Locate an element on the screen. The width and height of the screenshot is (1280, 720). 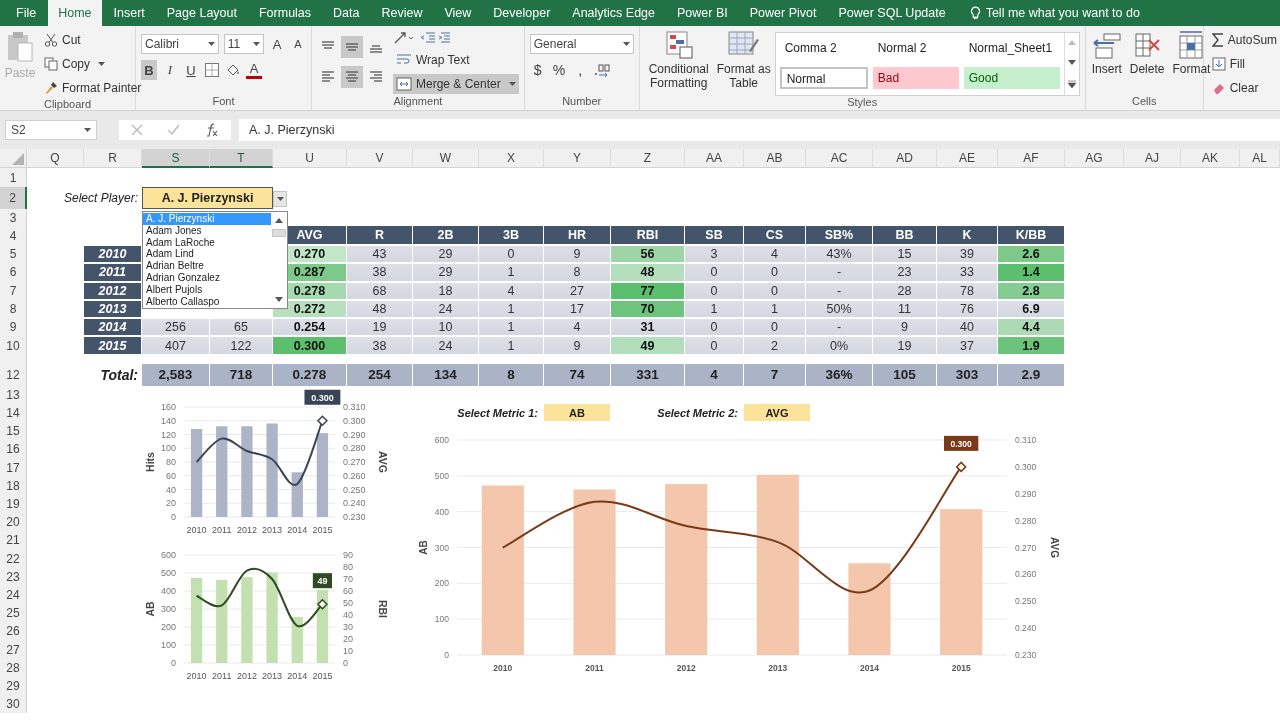
ribbon-tab: Power SQL Update is located at coordinates (892, 13).